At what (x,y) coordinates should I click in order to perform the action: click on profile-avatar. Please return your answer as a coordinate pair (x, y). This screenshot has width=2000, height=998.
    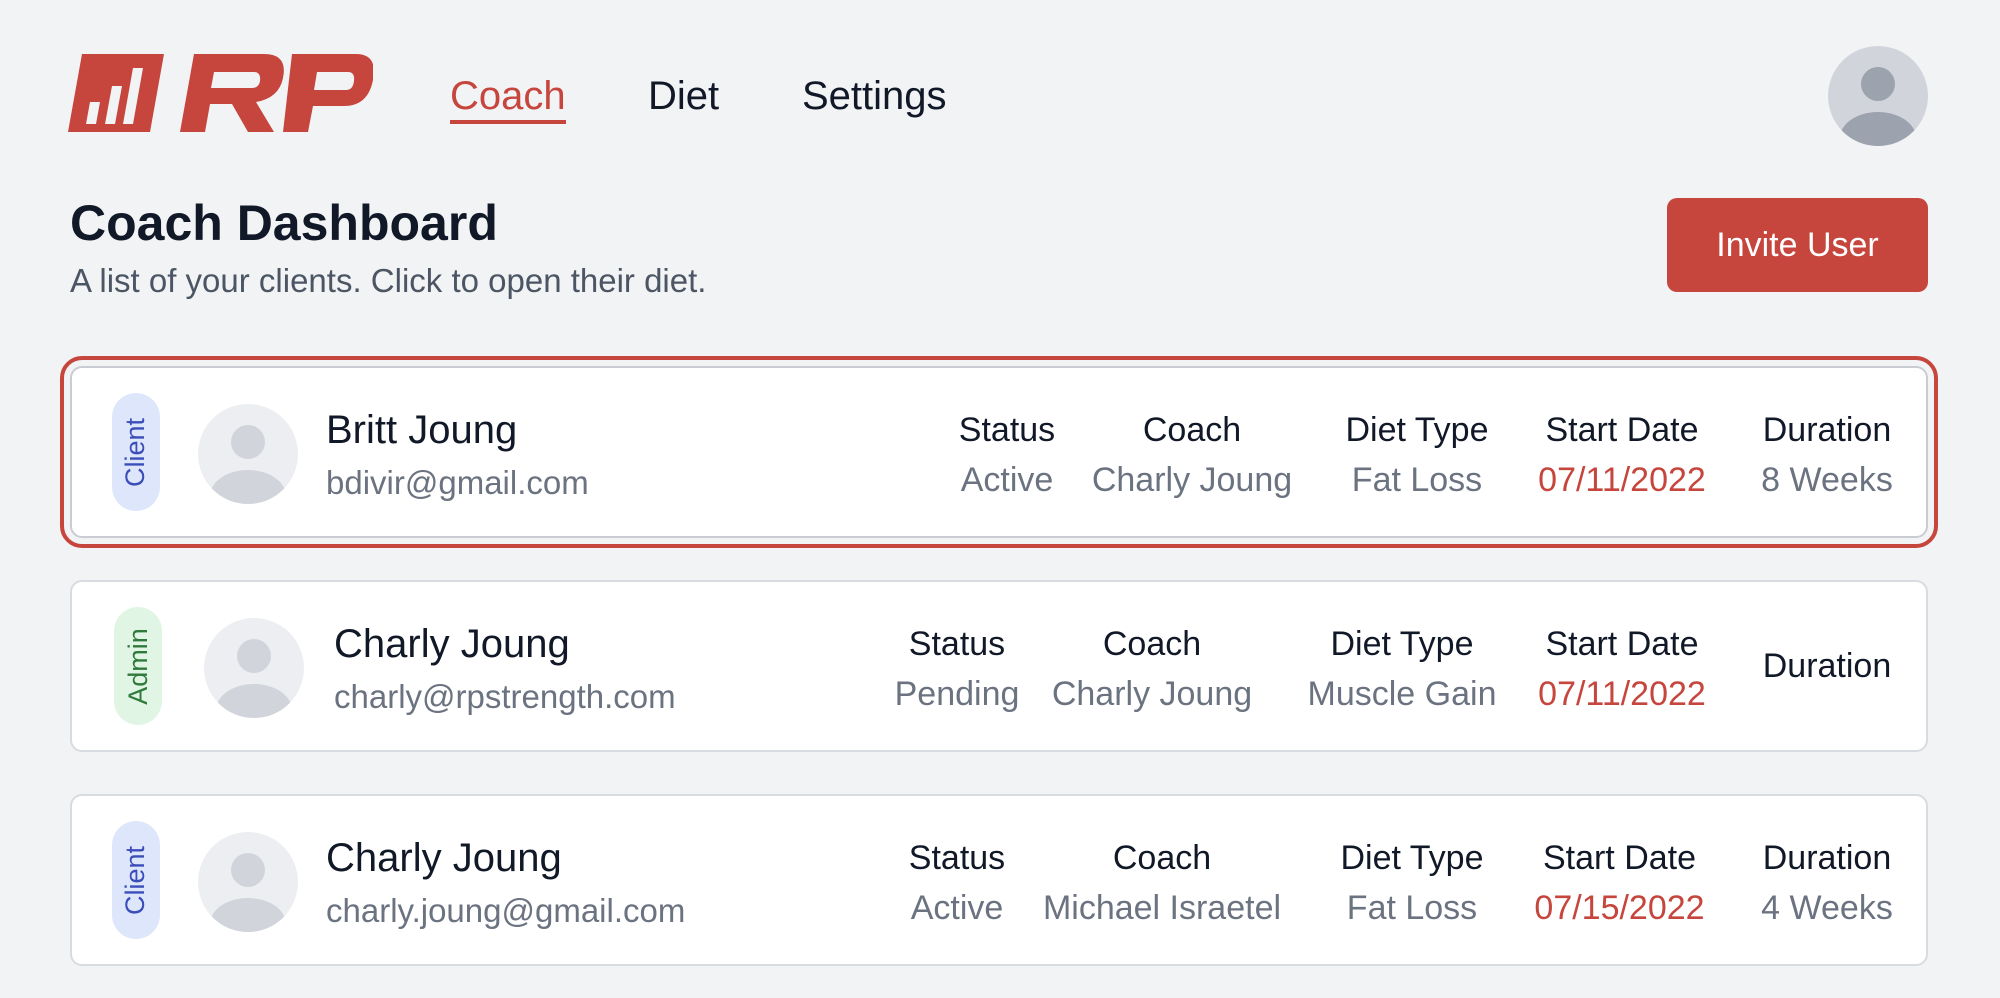
    Looking at the image, I should click on (1878, 96).